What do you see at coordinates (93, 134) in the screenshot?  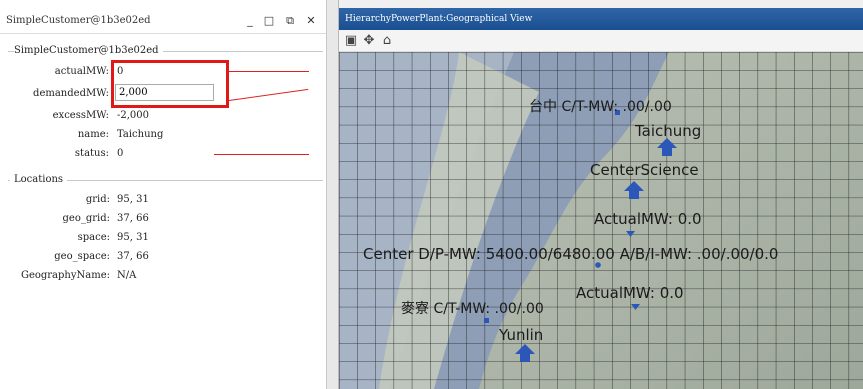 I see `name-label: name:` at bounding box center [93, 134].